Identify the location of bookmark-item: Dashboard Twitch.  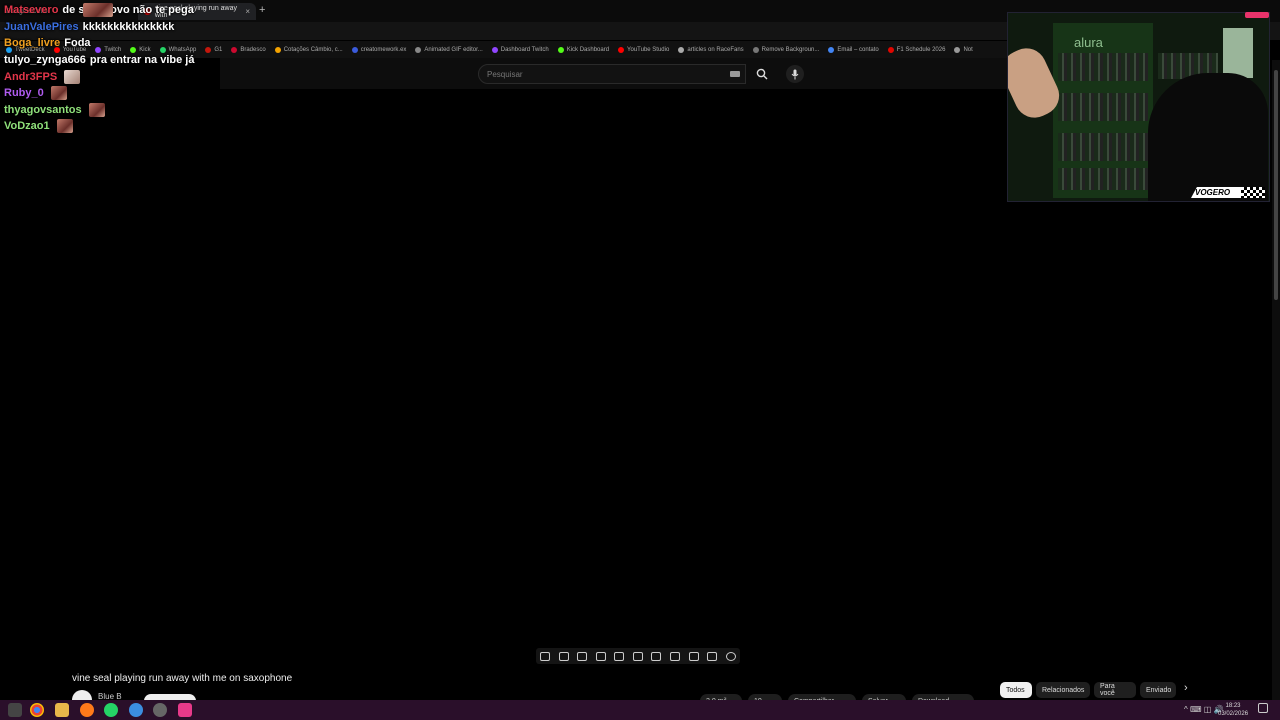
(520, 49).